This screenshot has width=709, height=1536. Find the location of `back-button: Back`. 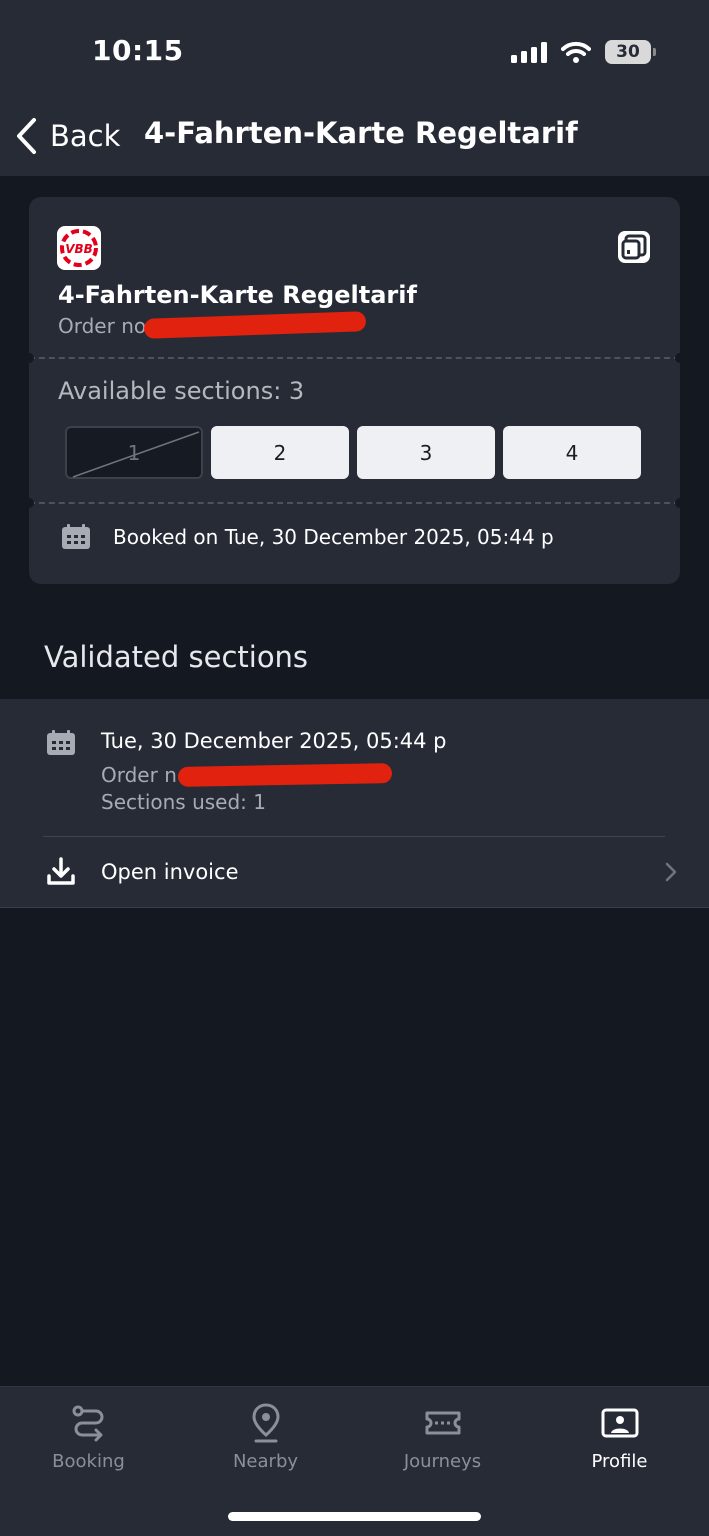

back-button: Back is located at coordinates (67, 136).